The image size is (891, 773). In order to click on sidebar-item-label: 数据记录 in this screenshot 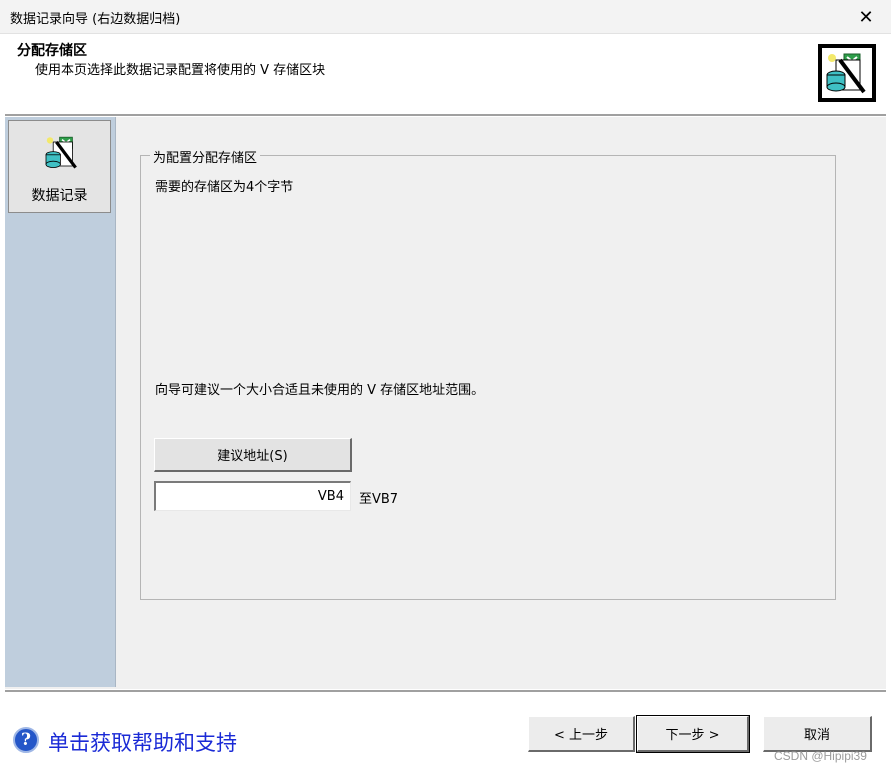, I will do `click(59, 196)`.